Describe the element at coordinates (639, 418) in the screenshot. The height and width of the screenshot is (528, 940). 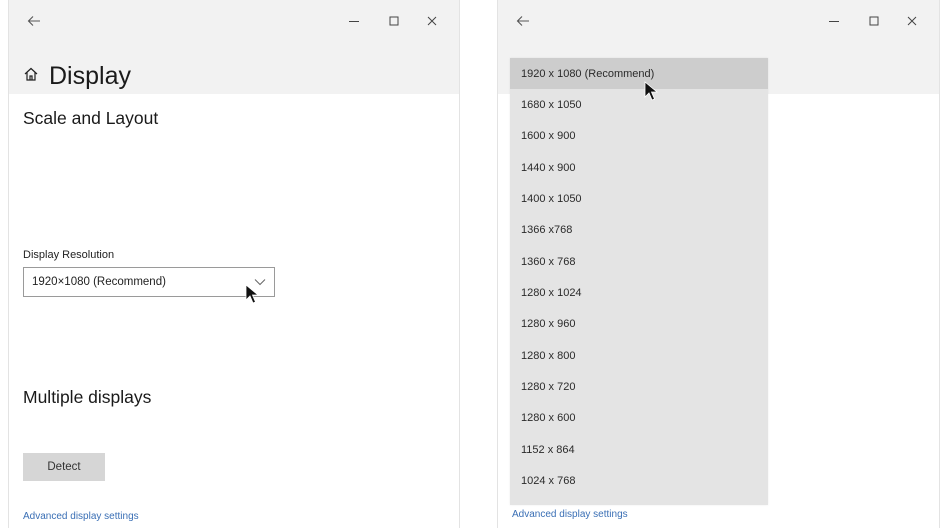
I see `resolution-option: 1280 x 600` at that location.